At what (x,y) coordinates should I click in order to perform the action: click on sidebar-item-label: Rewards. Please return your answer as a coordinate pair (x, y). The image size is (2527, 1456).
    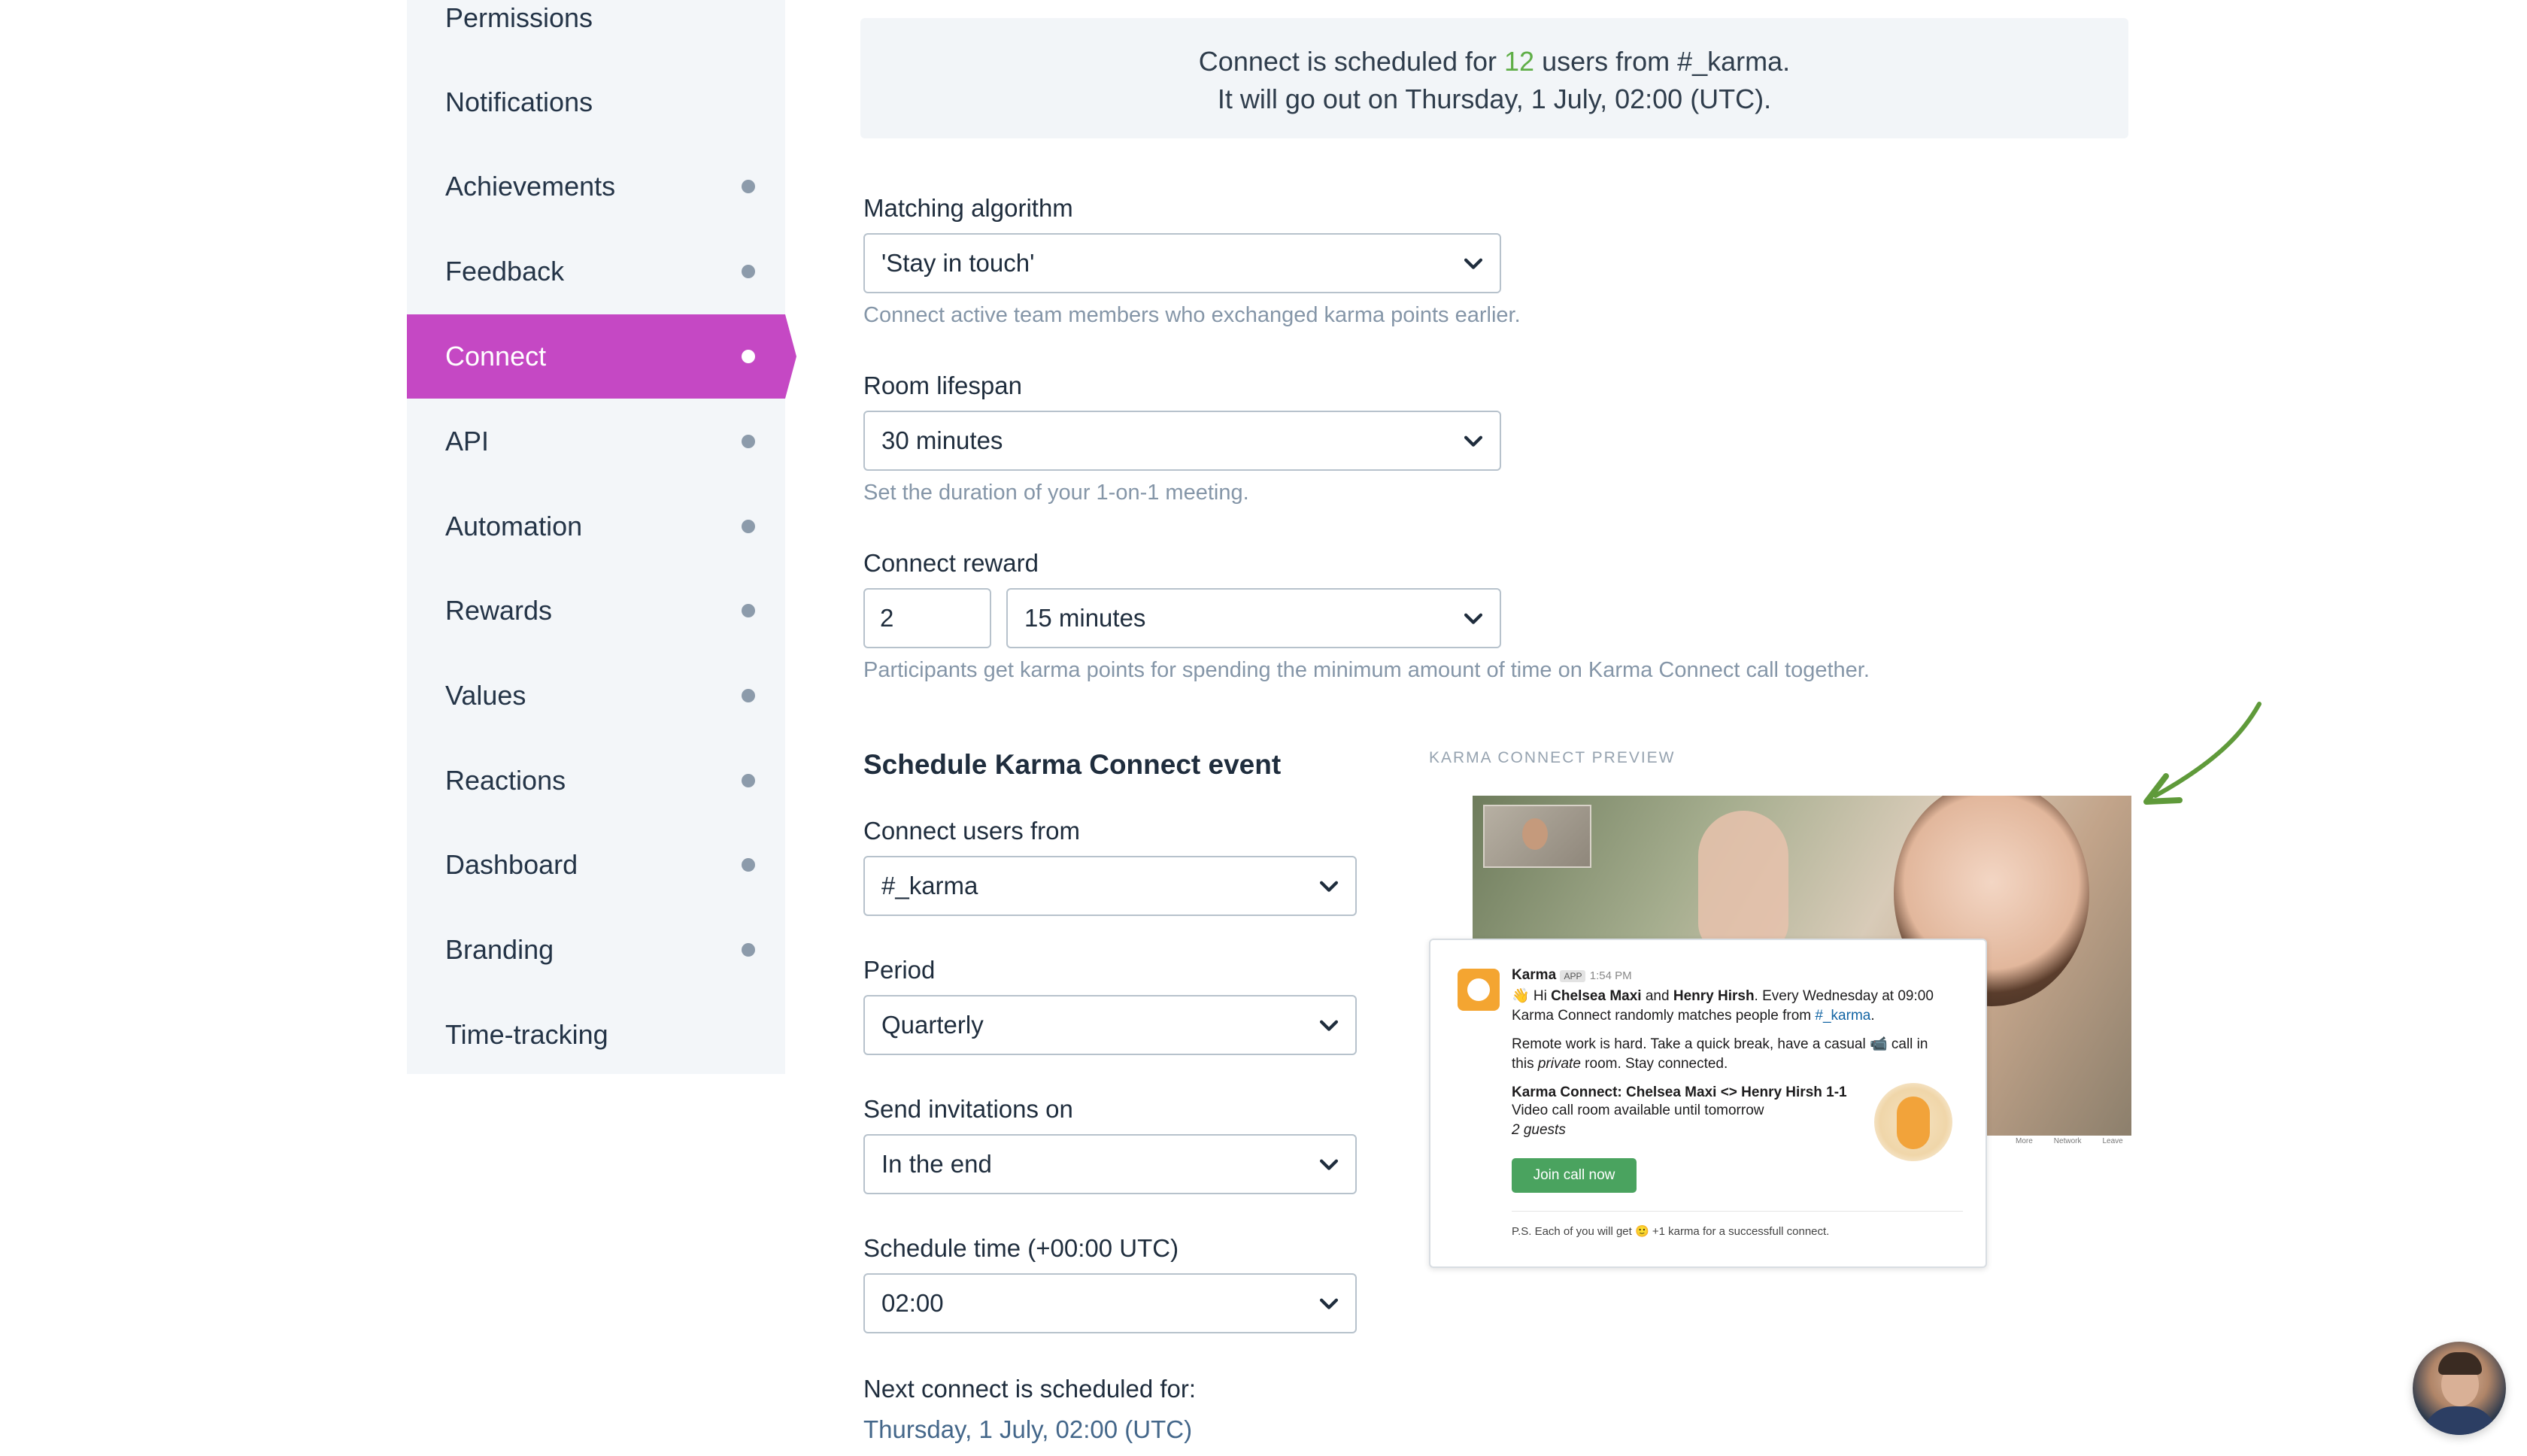
    Looking at the image, I should click on (499, 610).